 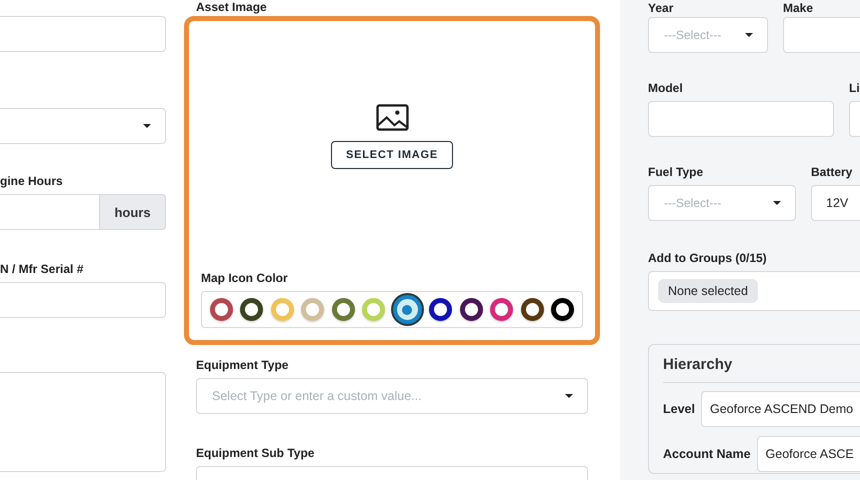 What do you see at coordinates (392, 155) in the screenshot?
I see `select-image-button: SELECT IMAGE` at bounding box center [392, 155].